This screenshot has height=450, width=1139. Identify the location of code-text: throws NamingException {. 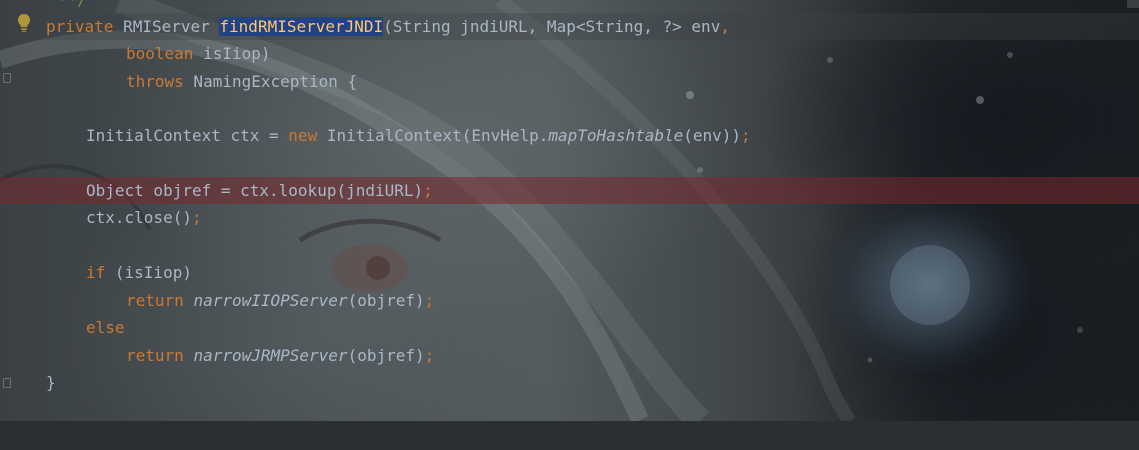
(241, 81).